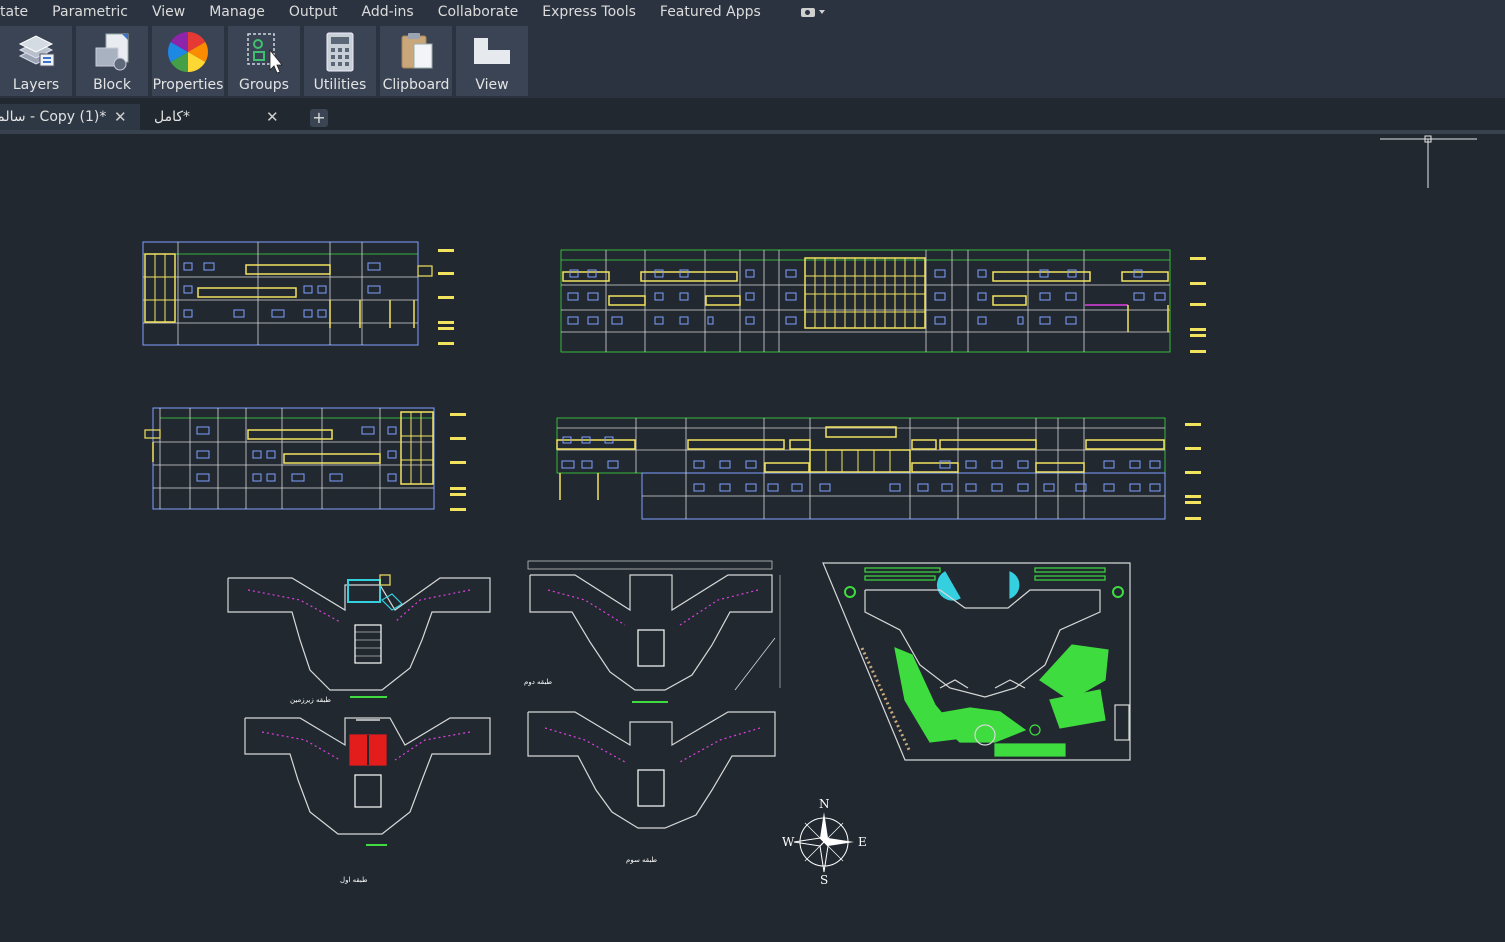 The width and height of the screenshot is (1505, 942). Describe the element at coordinates (319, 118) in the screenshot. I see `new-tab-button: +` at that location.